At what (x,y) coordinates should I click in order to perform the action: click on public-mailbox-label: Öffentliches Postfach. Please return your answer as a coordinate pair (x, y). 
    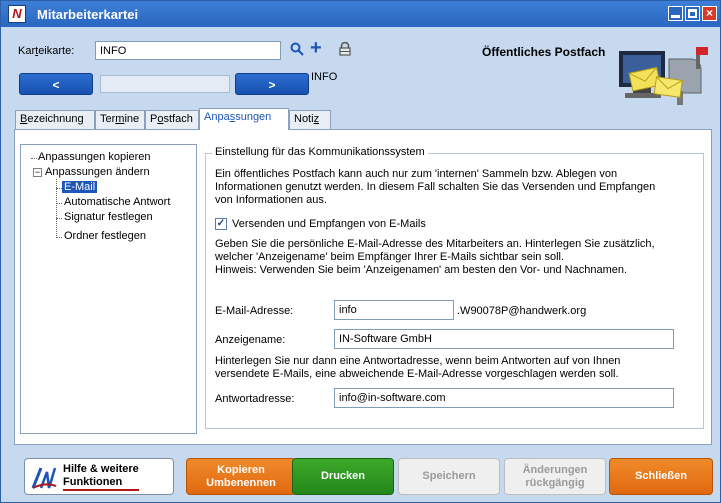
    Looking at the image, I should click on (544, 52).